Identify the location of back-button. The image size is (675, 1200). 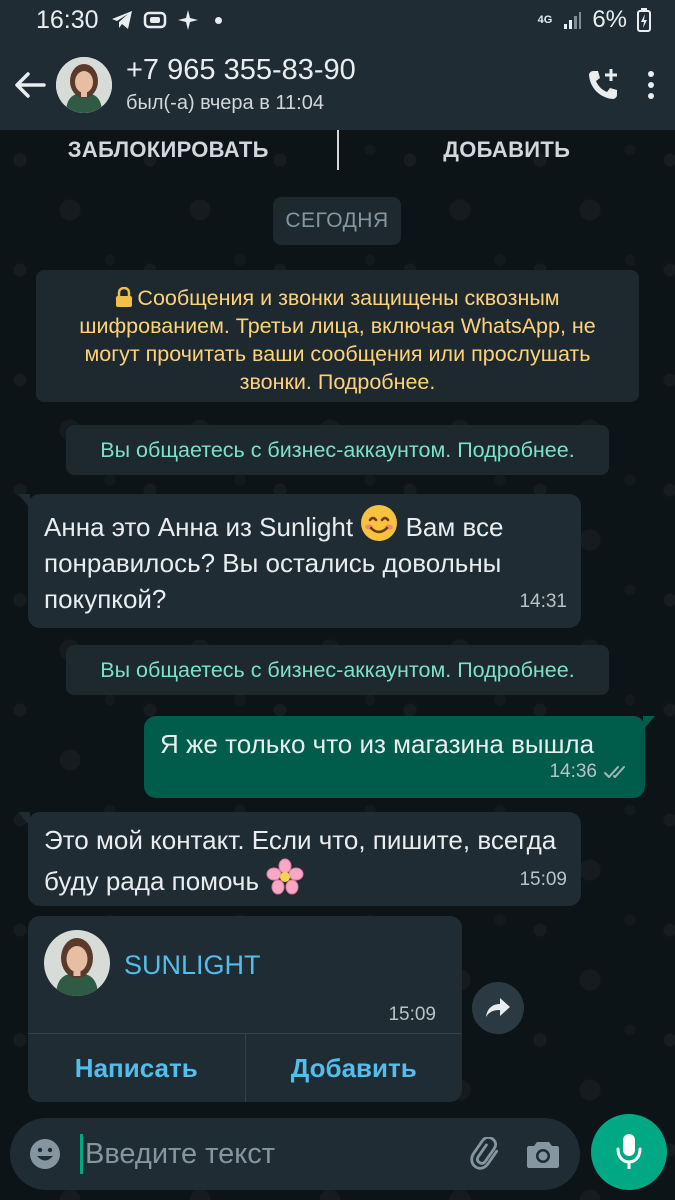
(30, 85).